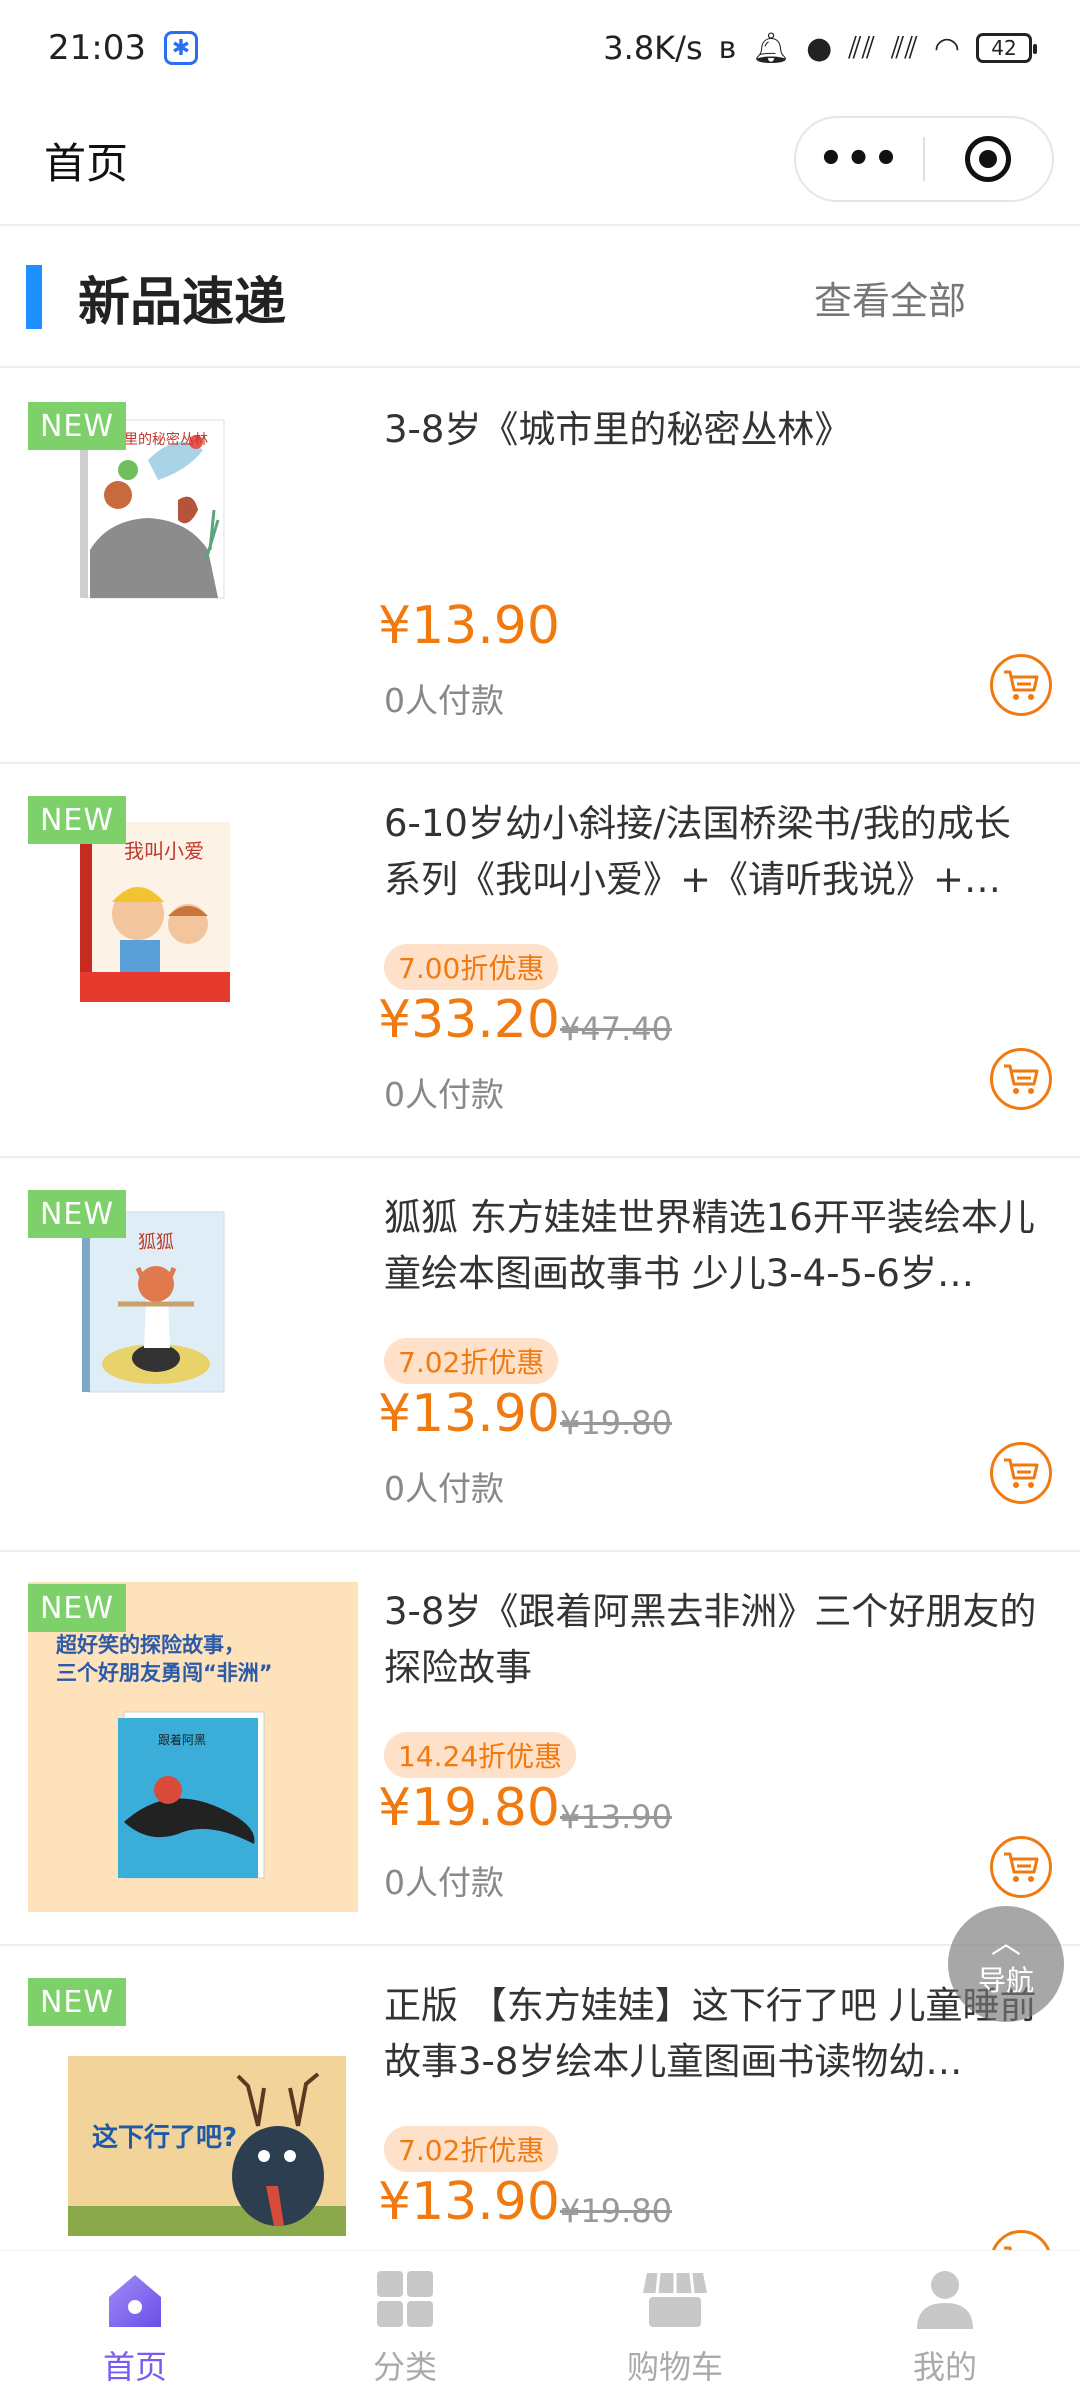  Describe the element at coordinates (164, 2137) in the screenshot. I see `cover-title: 这下行了吧?` at that location.